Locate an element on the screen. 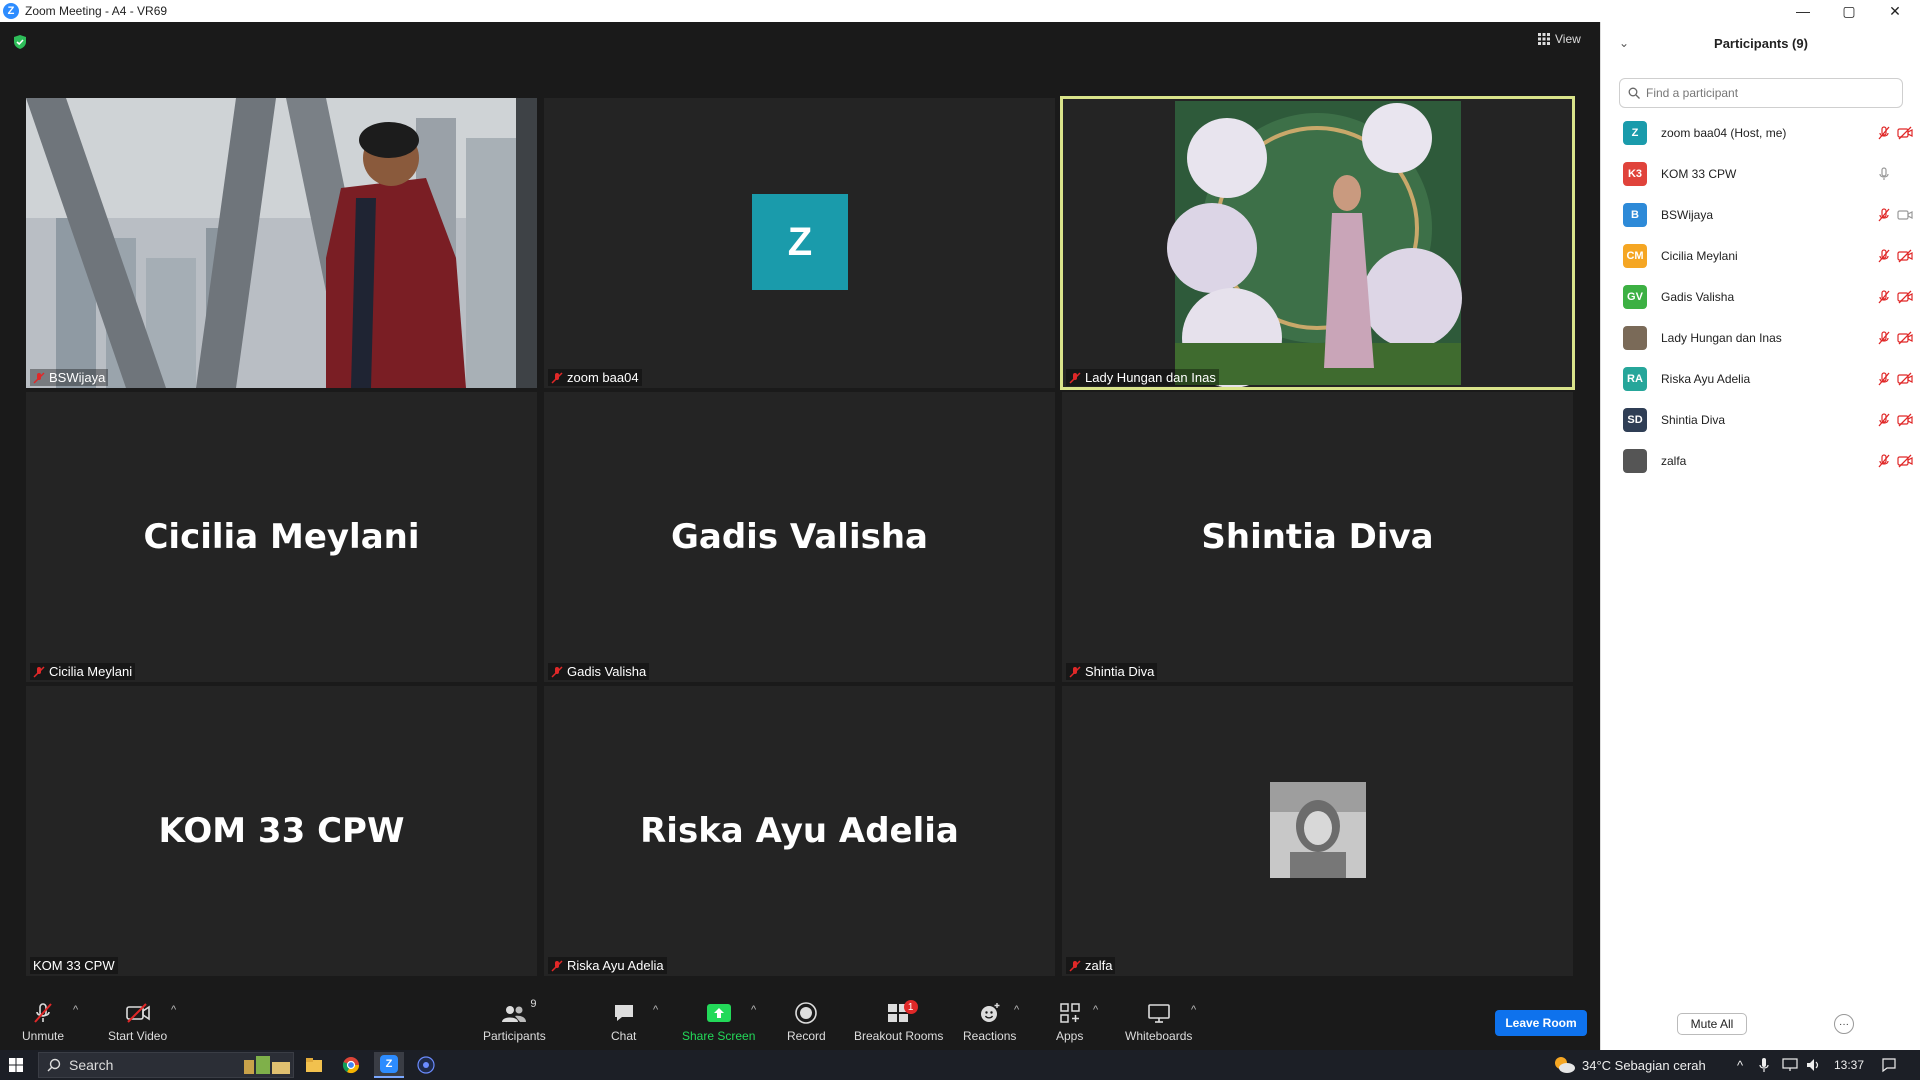 The height and width of the screenshot is (1080, 1920). profile-photo is located at coordinates (1318, 830).